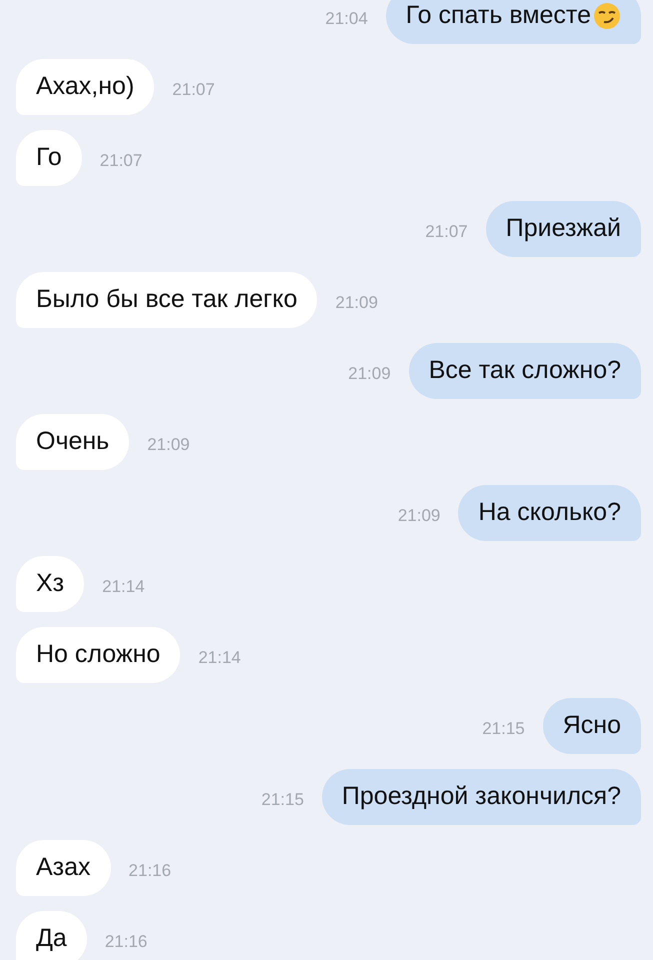 The height and width of the screenshot is (960, 653). What do you see at coordinates (49, 158) in the screenshot?
I see `message-text: Го` at bounding box center [49, 158].